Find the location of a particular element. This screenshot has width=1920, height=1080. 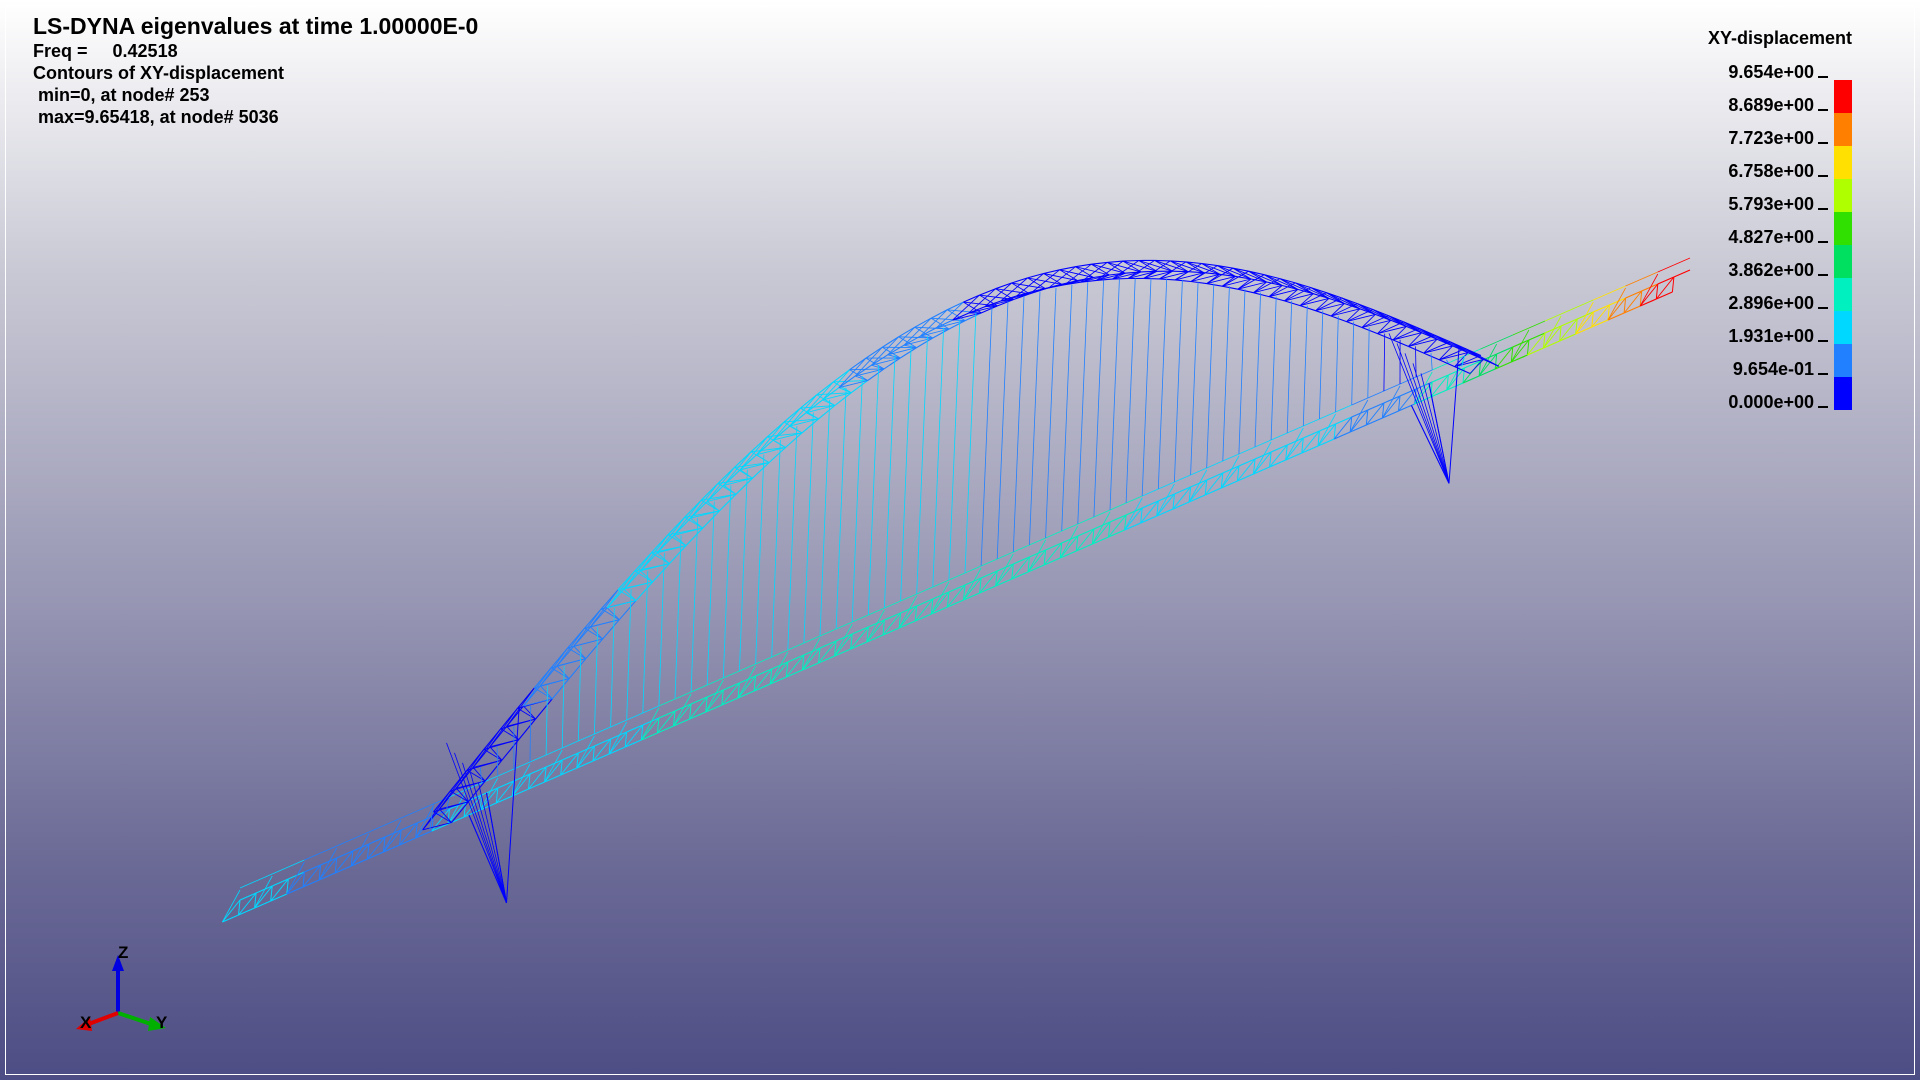

legend-value: 5.793e+00 is located at coordinates (1771, 204).